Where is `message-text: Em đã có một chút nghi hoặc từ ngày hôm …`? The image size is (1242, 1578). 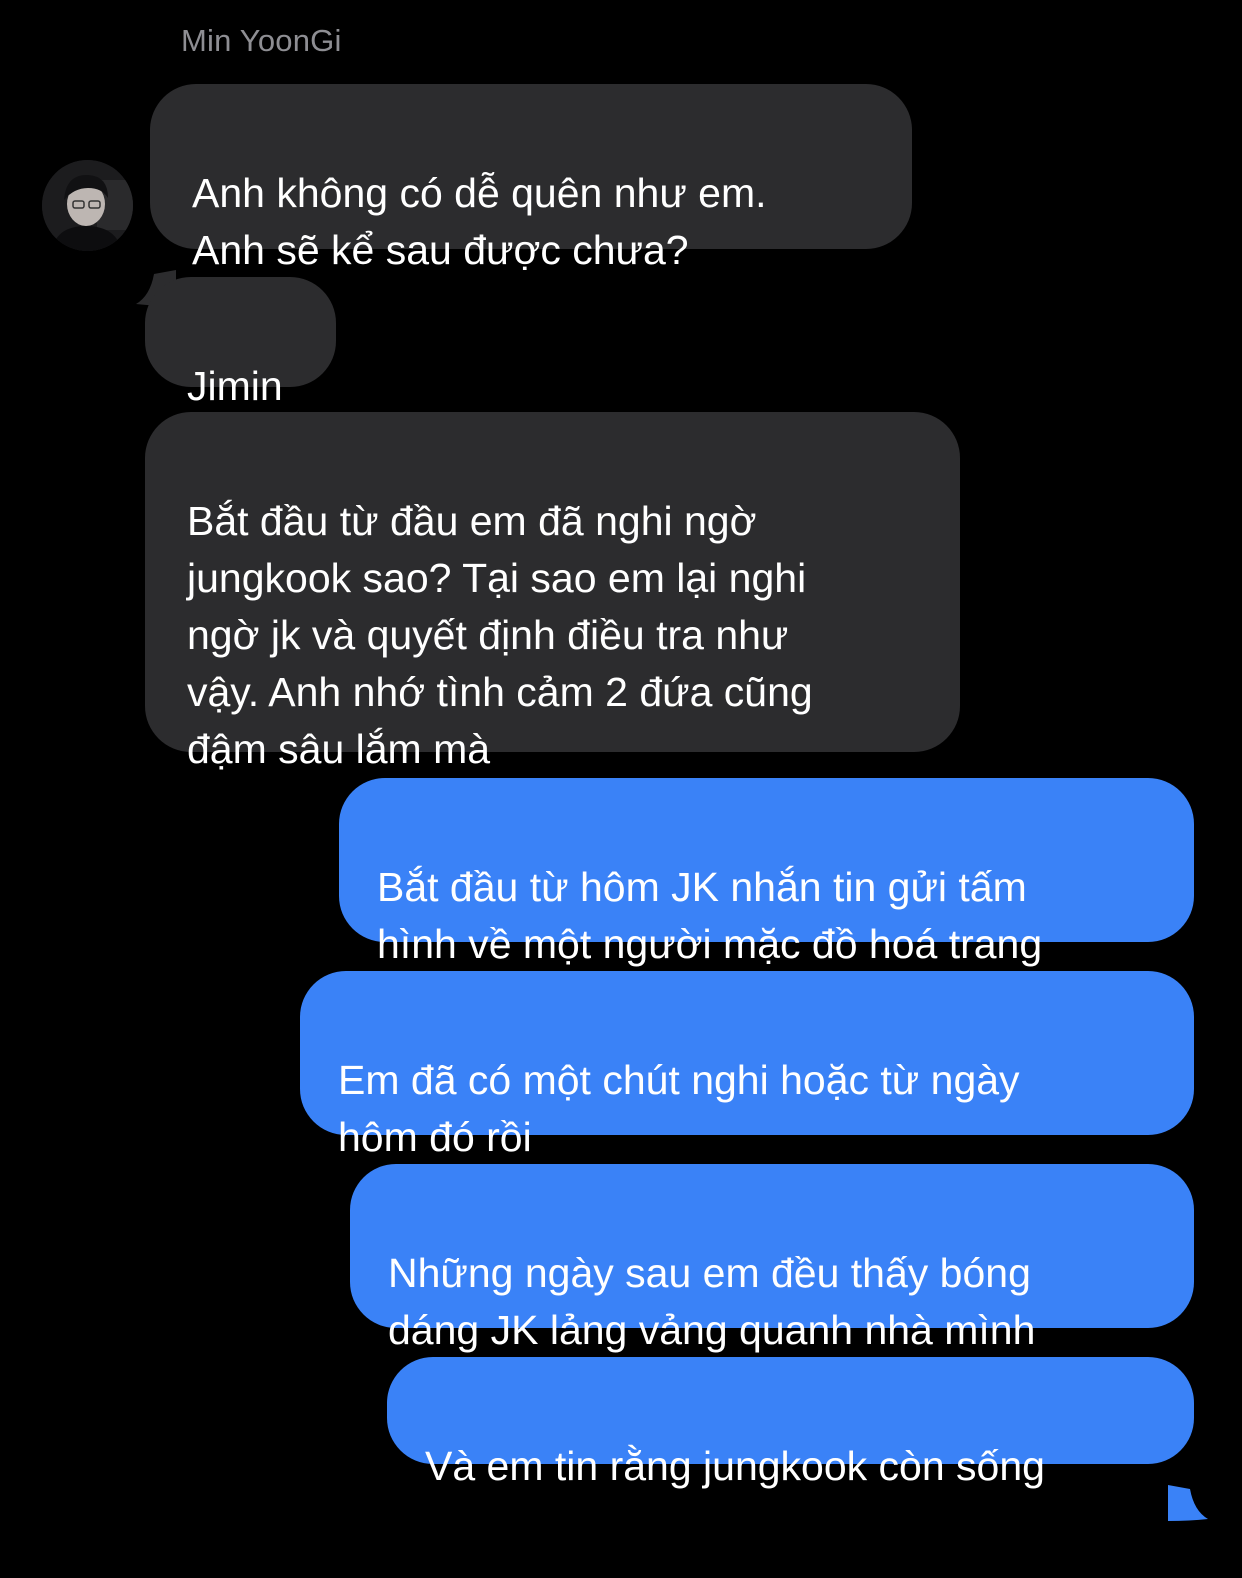 message-text: Em đã có một chút nghi hoặc từ ngày hôm … is located at coordinates (679, 1108).